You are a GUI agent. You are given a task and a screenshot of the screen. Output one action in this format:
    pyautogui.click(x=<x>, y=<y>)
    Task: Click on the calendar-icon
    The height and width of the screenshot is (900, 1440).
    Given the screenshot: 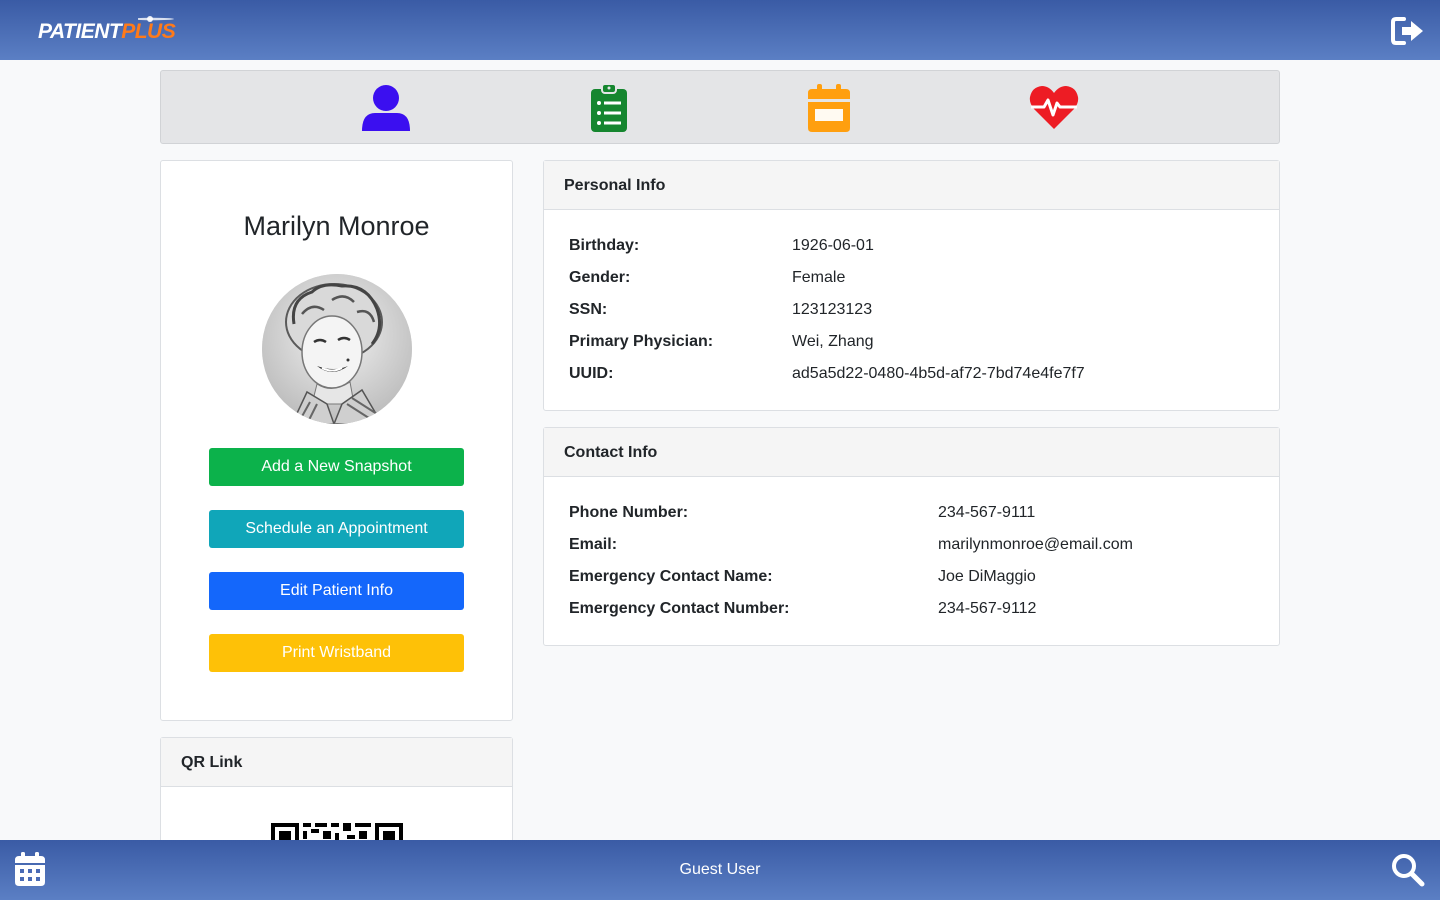 What is the action you would take?
    pyautogui.click(x=829, y=108)
    